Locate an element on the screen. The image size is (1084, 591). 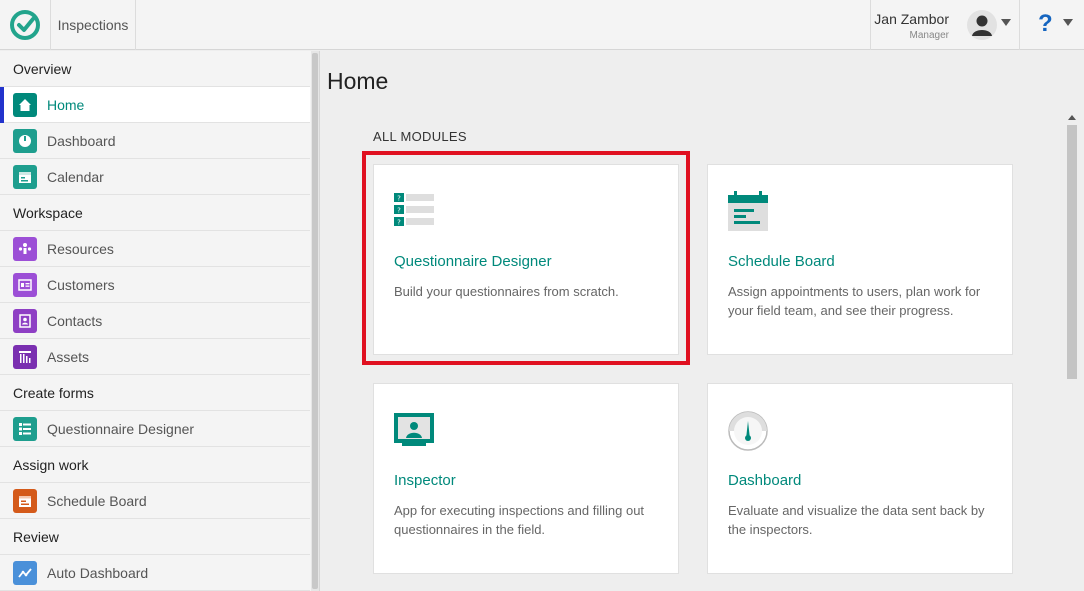
card-title: Inspector is located at coordinates (425, 480).